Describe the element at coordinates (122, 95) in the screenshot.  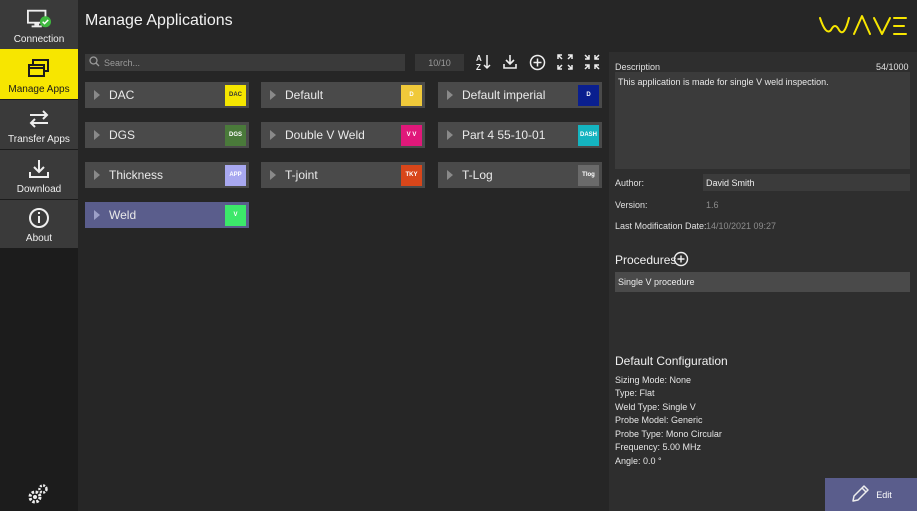
I see `app-name: DAC` at that location.